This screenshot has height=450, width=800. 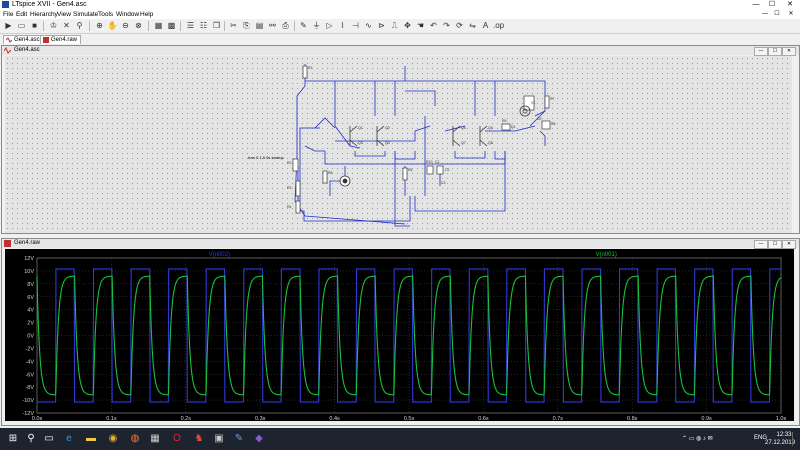 I want to click on label-q8: Q8, so click(x=490, y=143).